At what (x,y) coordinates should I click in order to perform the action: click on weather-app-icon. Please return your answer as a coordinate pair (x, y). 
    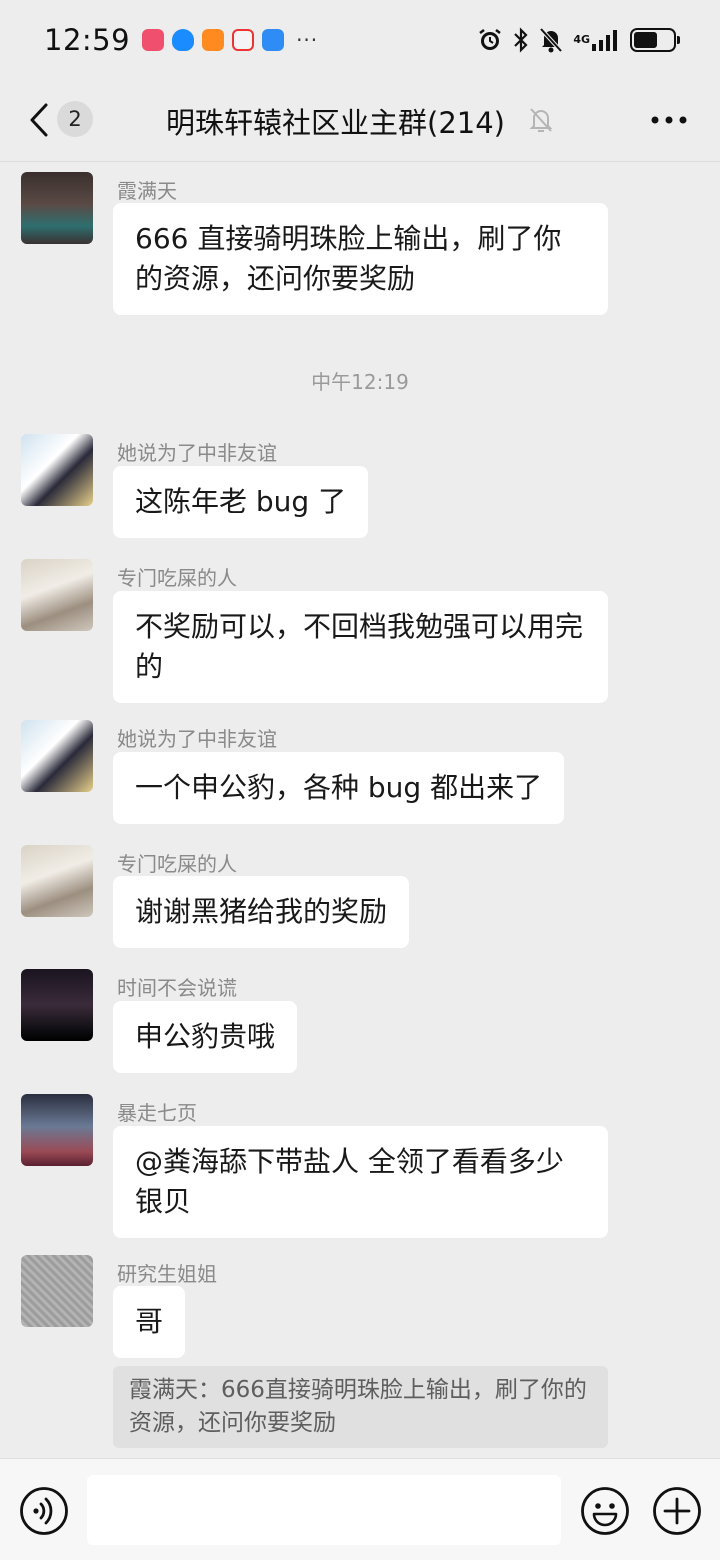
    Looking at the image, I should click on (273, 40).